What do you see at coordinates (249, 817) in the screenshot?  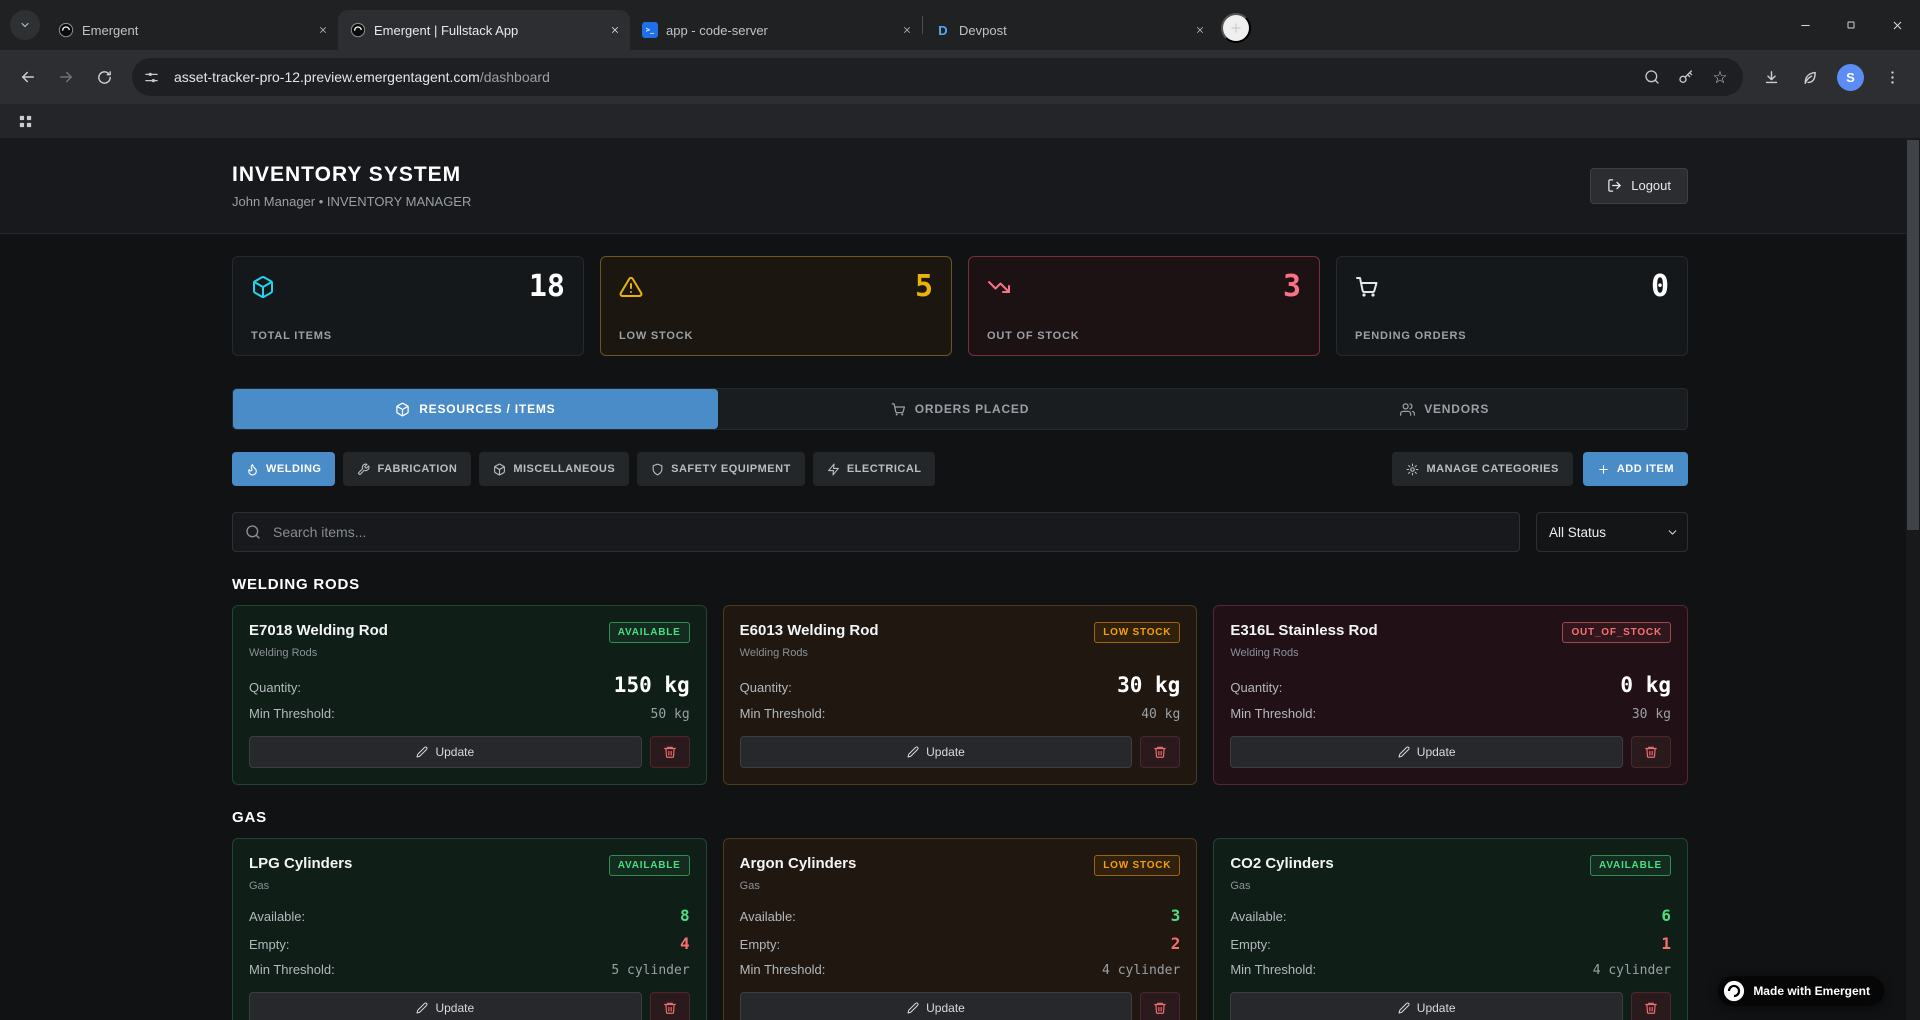 I see `section-title-gas: GAS` at bounding box center [249, 817].